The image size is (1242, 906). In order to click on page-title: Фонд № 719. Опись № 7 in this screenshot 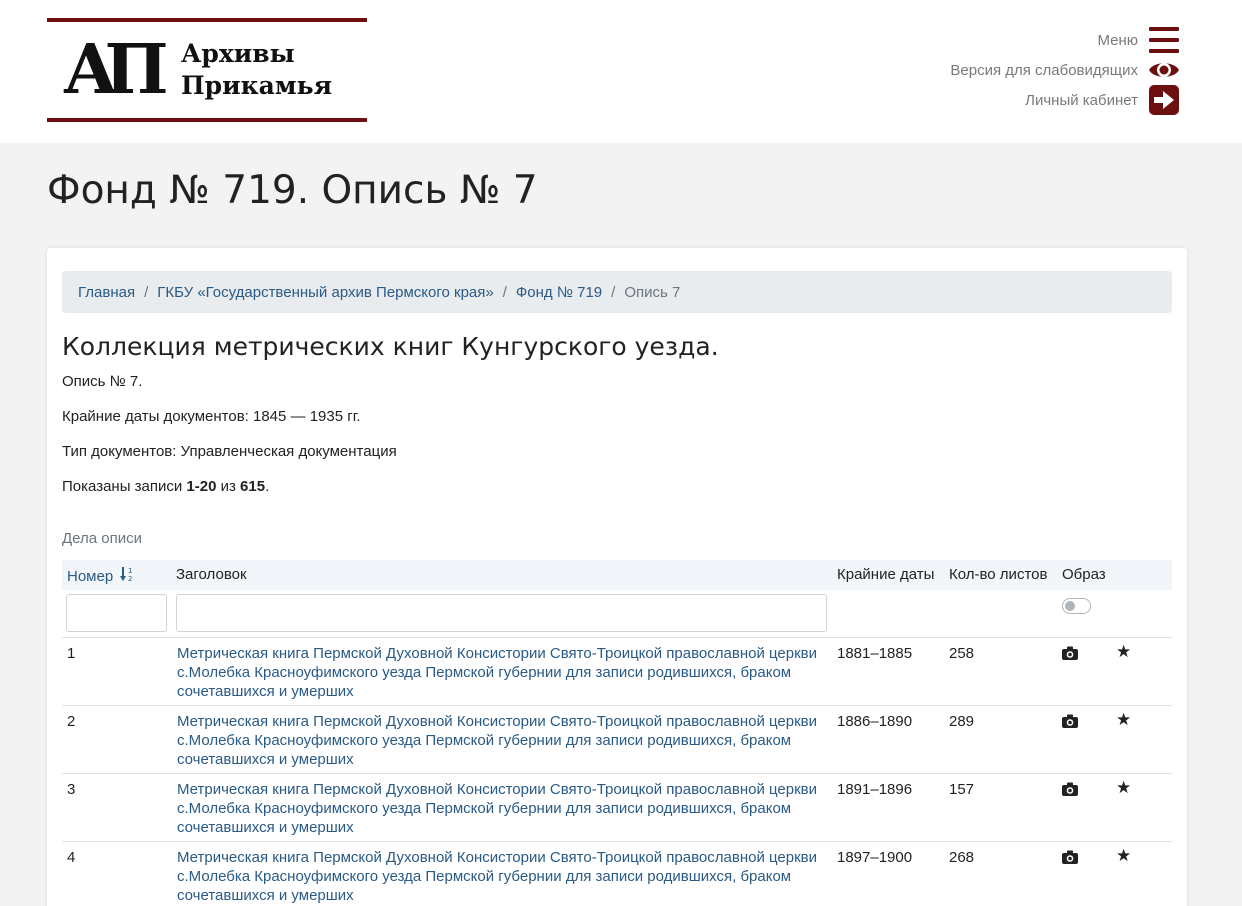, I will do `click(292, 190)`.